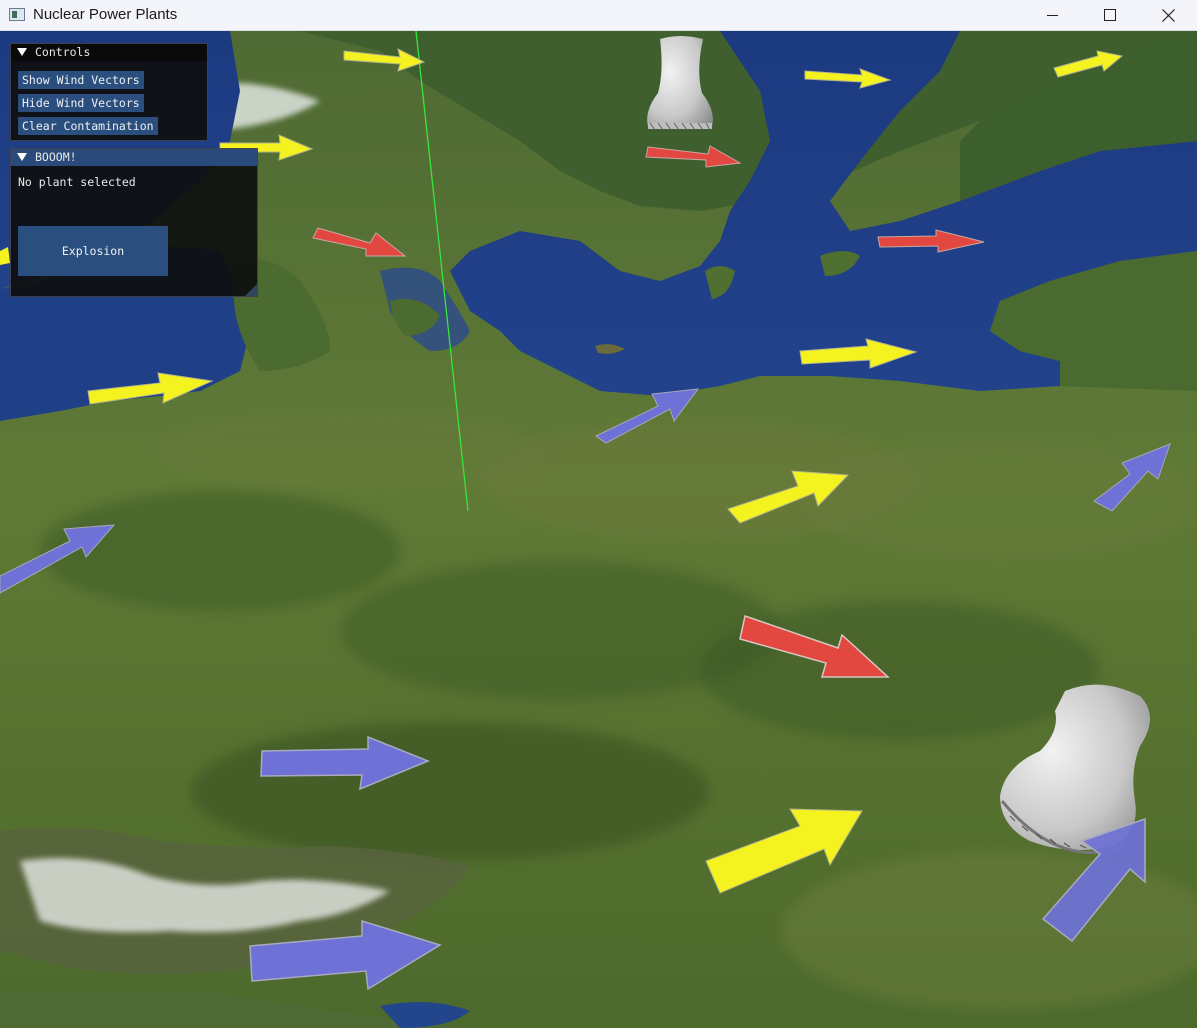 The width and height of the screenshot is (1197, 1028). What do you see at coordinates (63, 52) in the screenshot?
I see `controls-title-label: Controls` at bounding box center [63, 52].